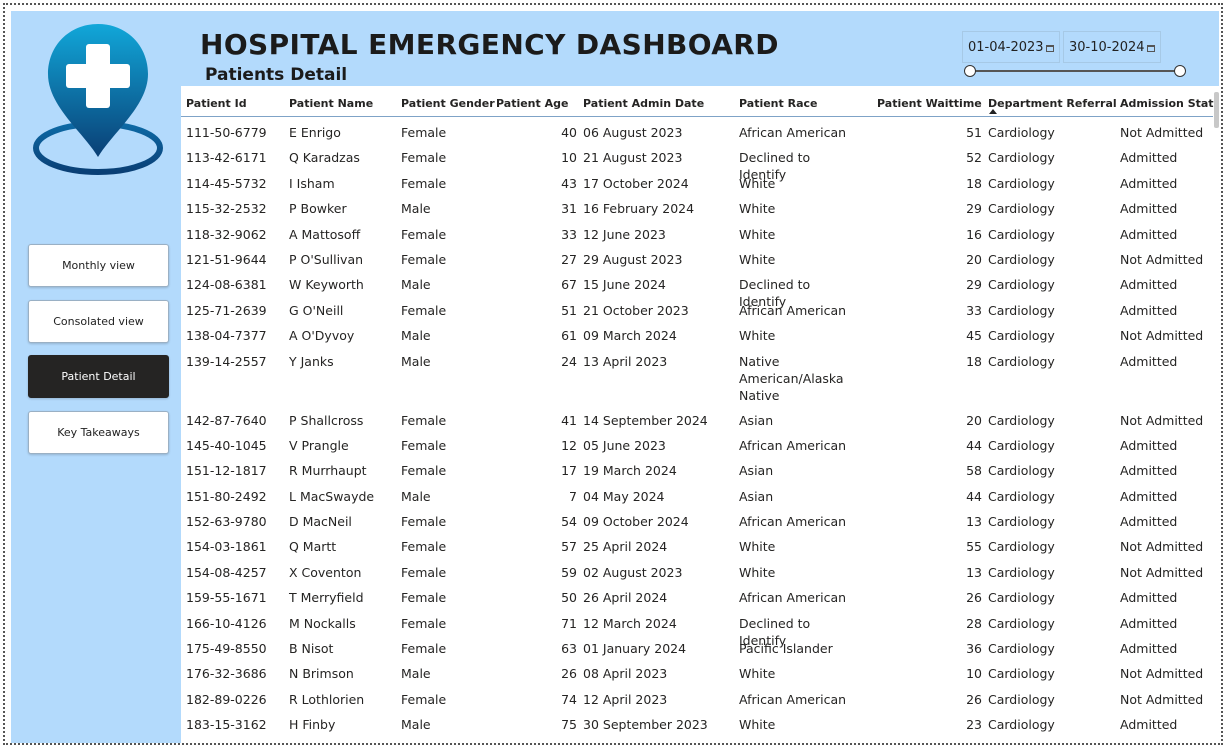  Describe the element at coordinates (778, 103) in the screenshot. I see `column-header: Patient Race` at that location.